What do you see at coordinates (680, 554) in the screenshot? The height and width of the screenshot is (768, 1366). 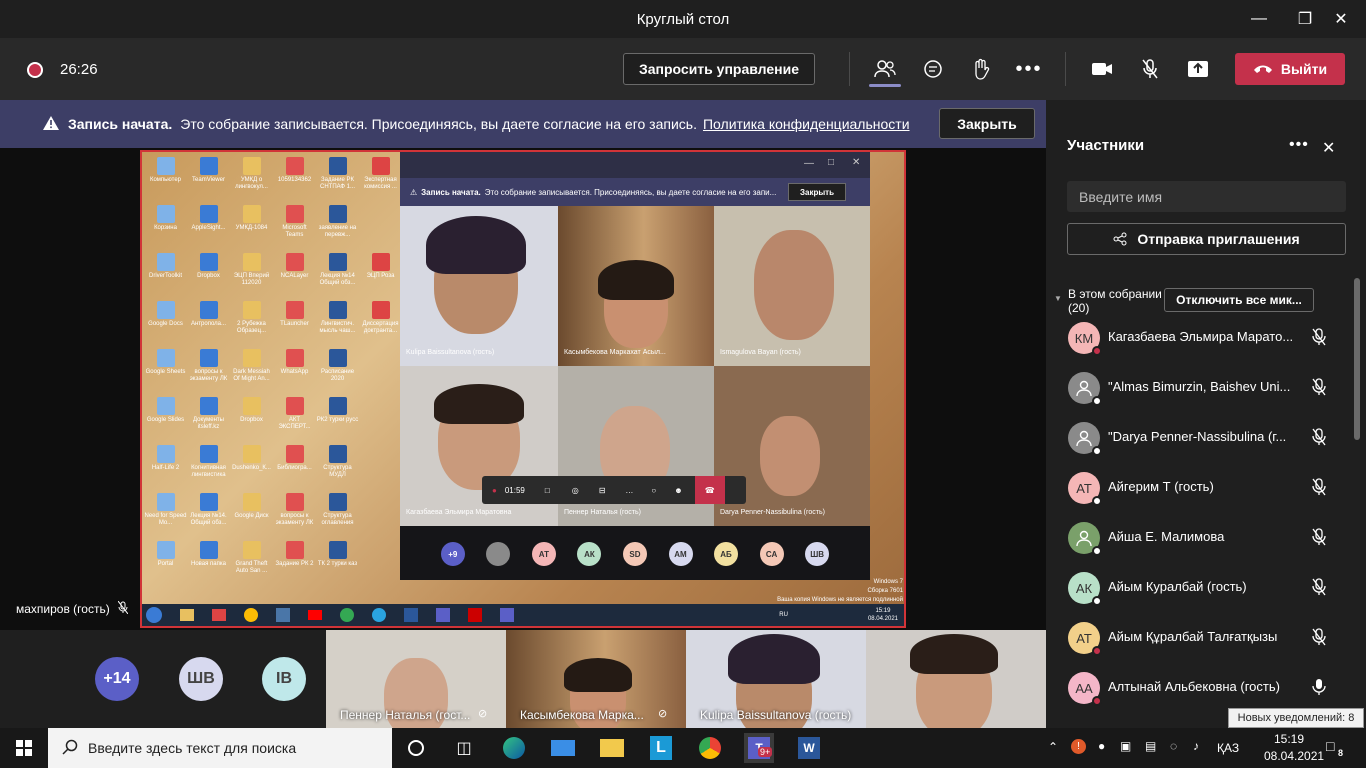 I see `shared-participant-avatar: AM` at bounding box center [680, 554].